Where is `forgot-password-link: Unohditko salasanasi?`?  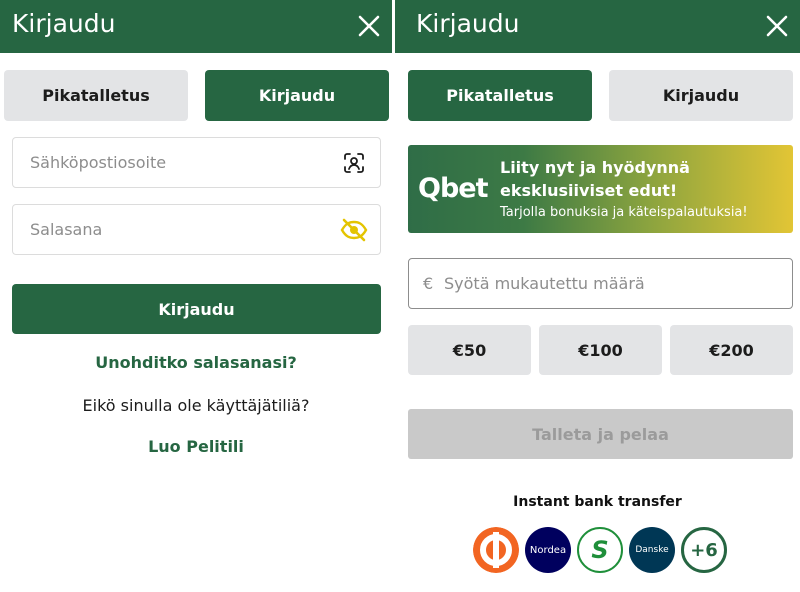 forgot-password-link: Unohditko salasanasi? is located at coordinates (196, 362).